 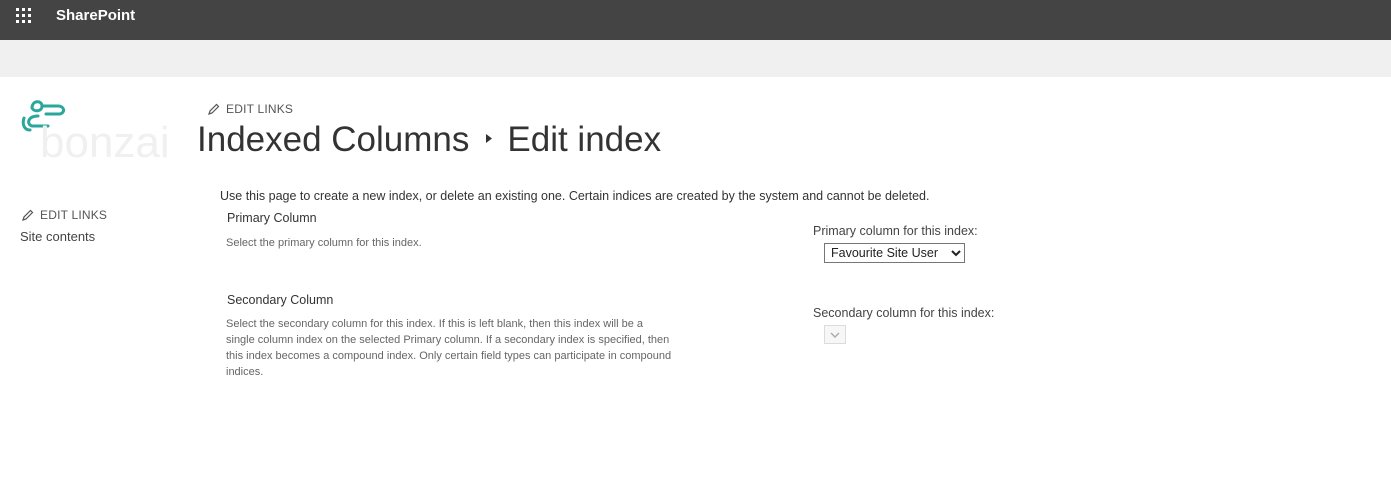 What do you see at coordinates (695, 20) in the screenshot?
I see `suite-bar: SharePoint` at bounding box center [695, 20].